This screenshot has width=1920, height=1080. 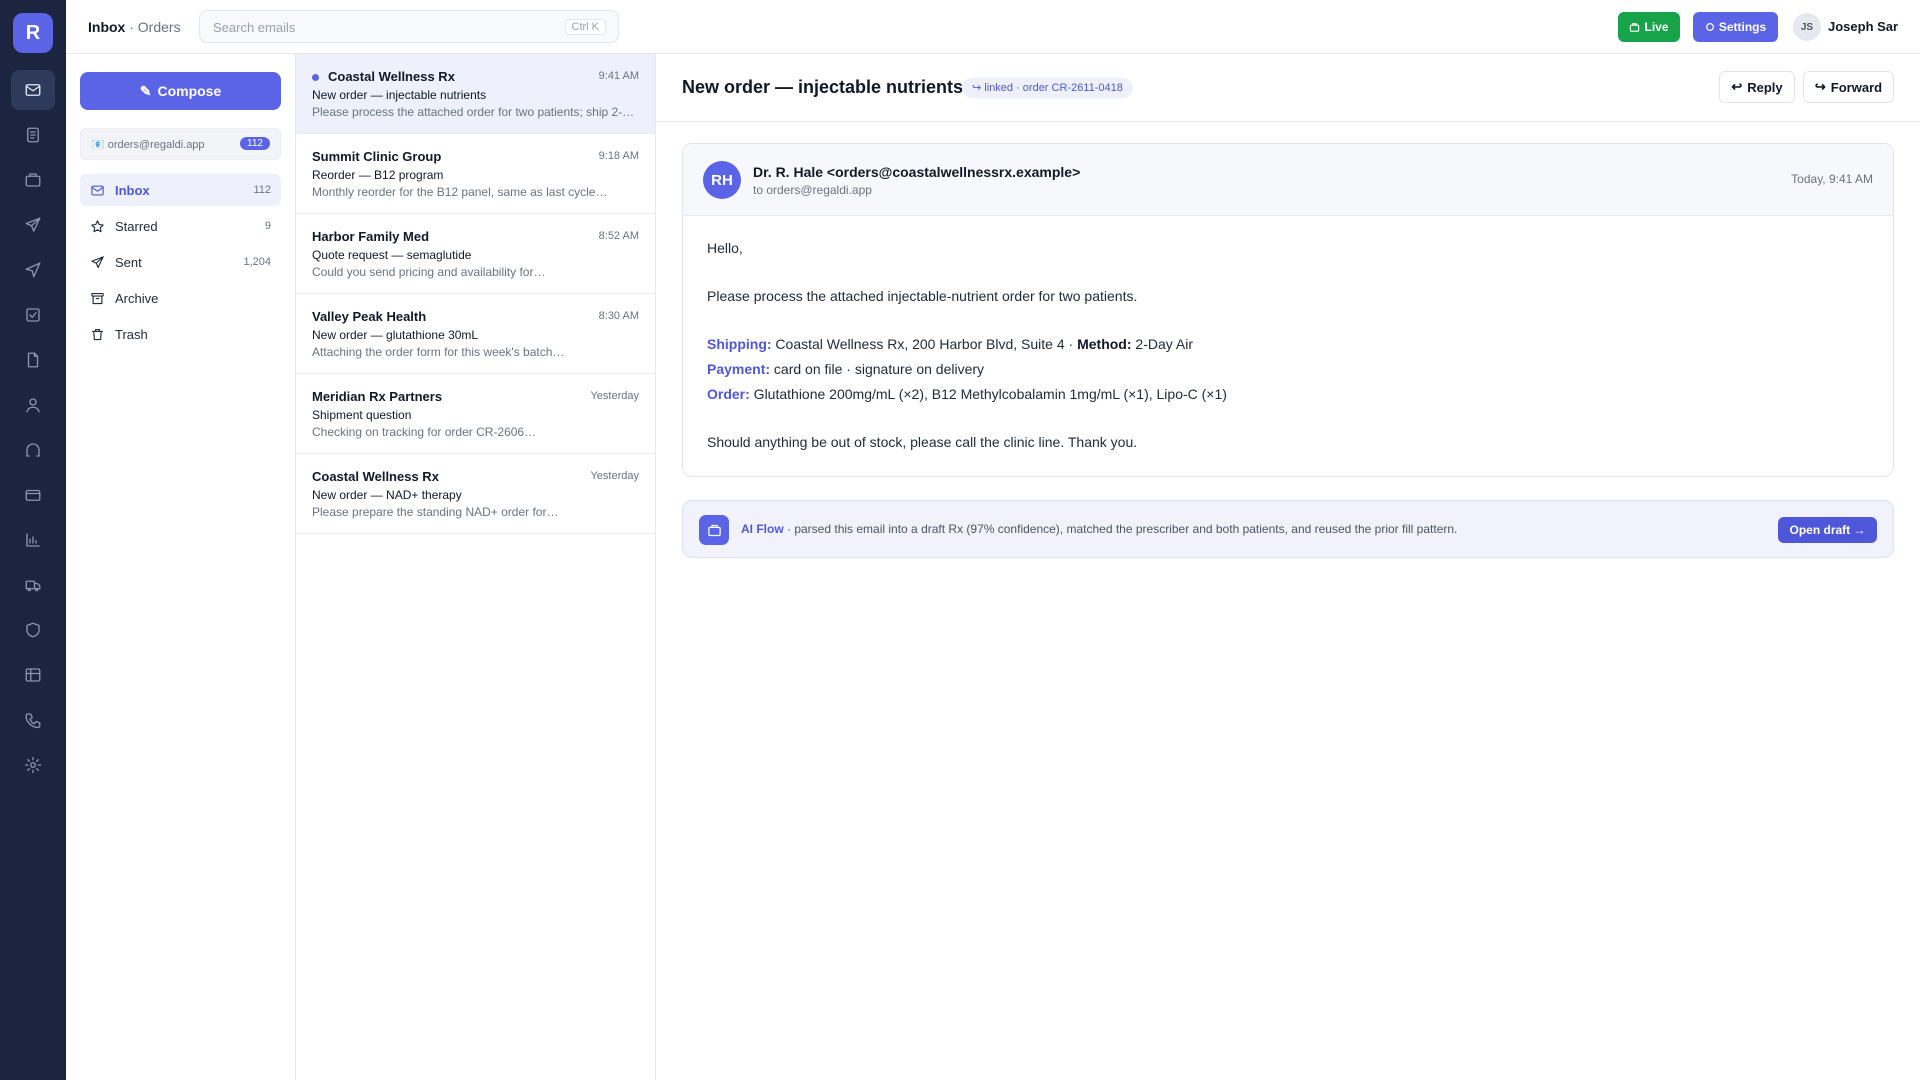 What do you see at coordinates (180, 190) in the screenshot?
I see `folder-inbox: Inbox 112` at bounding box center [180, 190].